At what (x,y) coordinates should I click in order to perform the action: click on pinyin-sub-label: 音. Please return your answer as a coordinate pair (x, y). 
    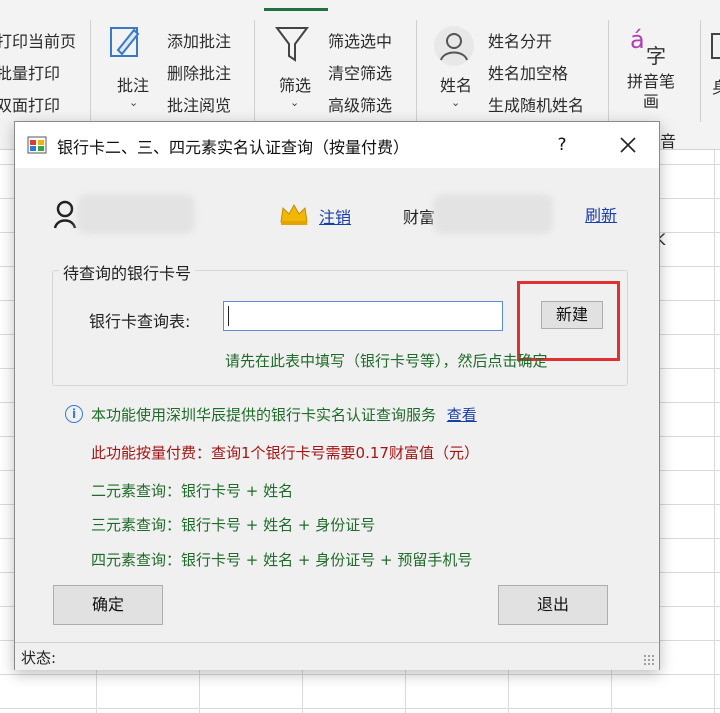
    Looking at the image, I should click on (668, 141).